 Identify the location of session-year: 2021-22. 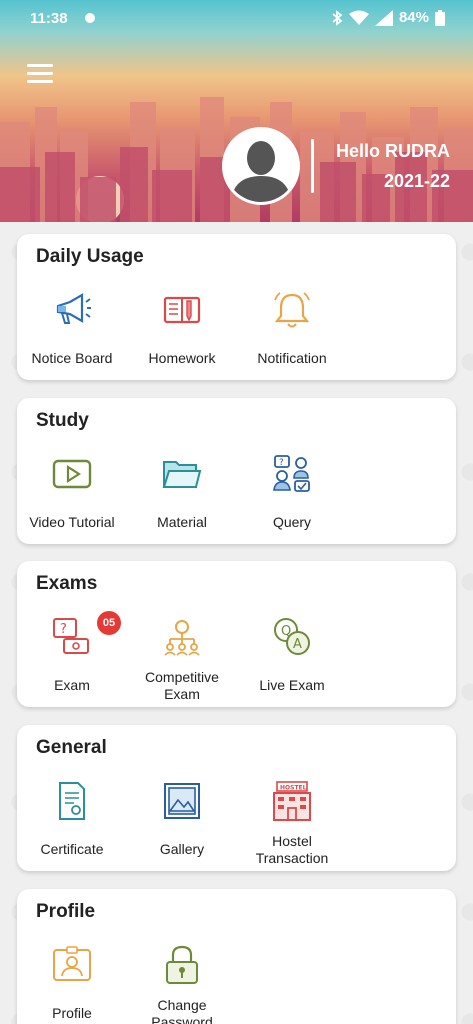
(416, 181).